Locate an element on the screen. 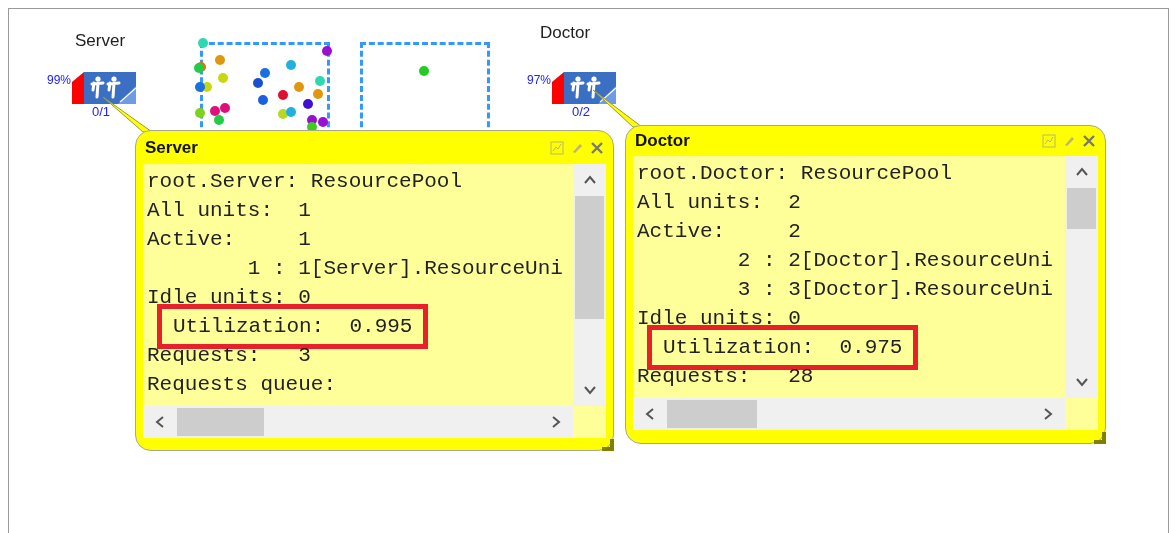  highlighted-text: Utilization: 0.975 is located at coordinates (783, 347).